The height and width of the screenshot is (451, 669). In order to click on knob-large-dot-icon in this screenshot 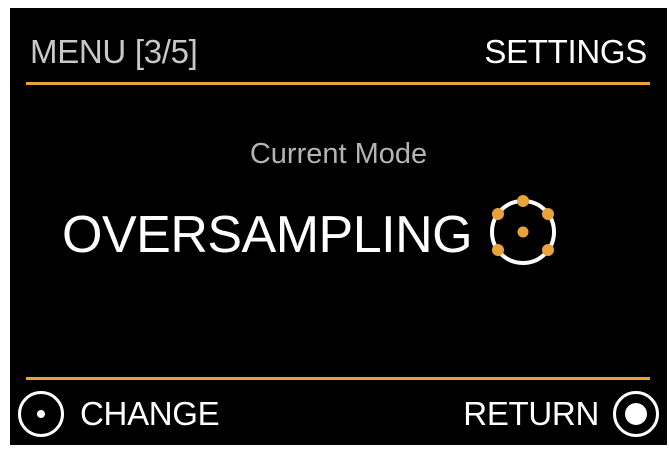, I will do `click(636, 414)`.